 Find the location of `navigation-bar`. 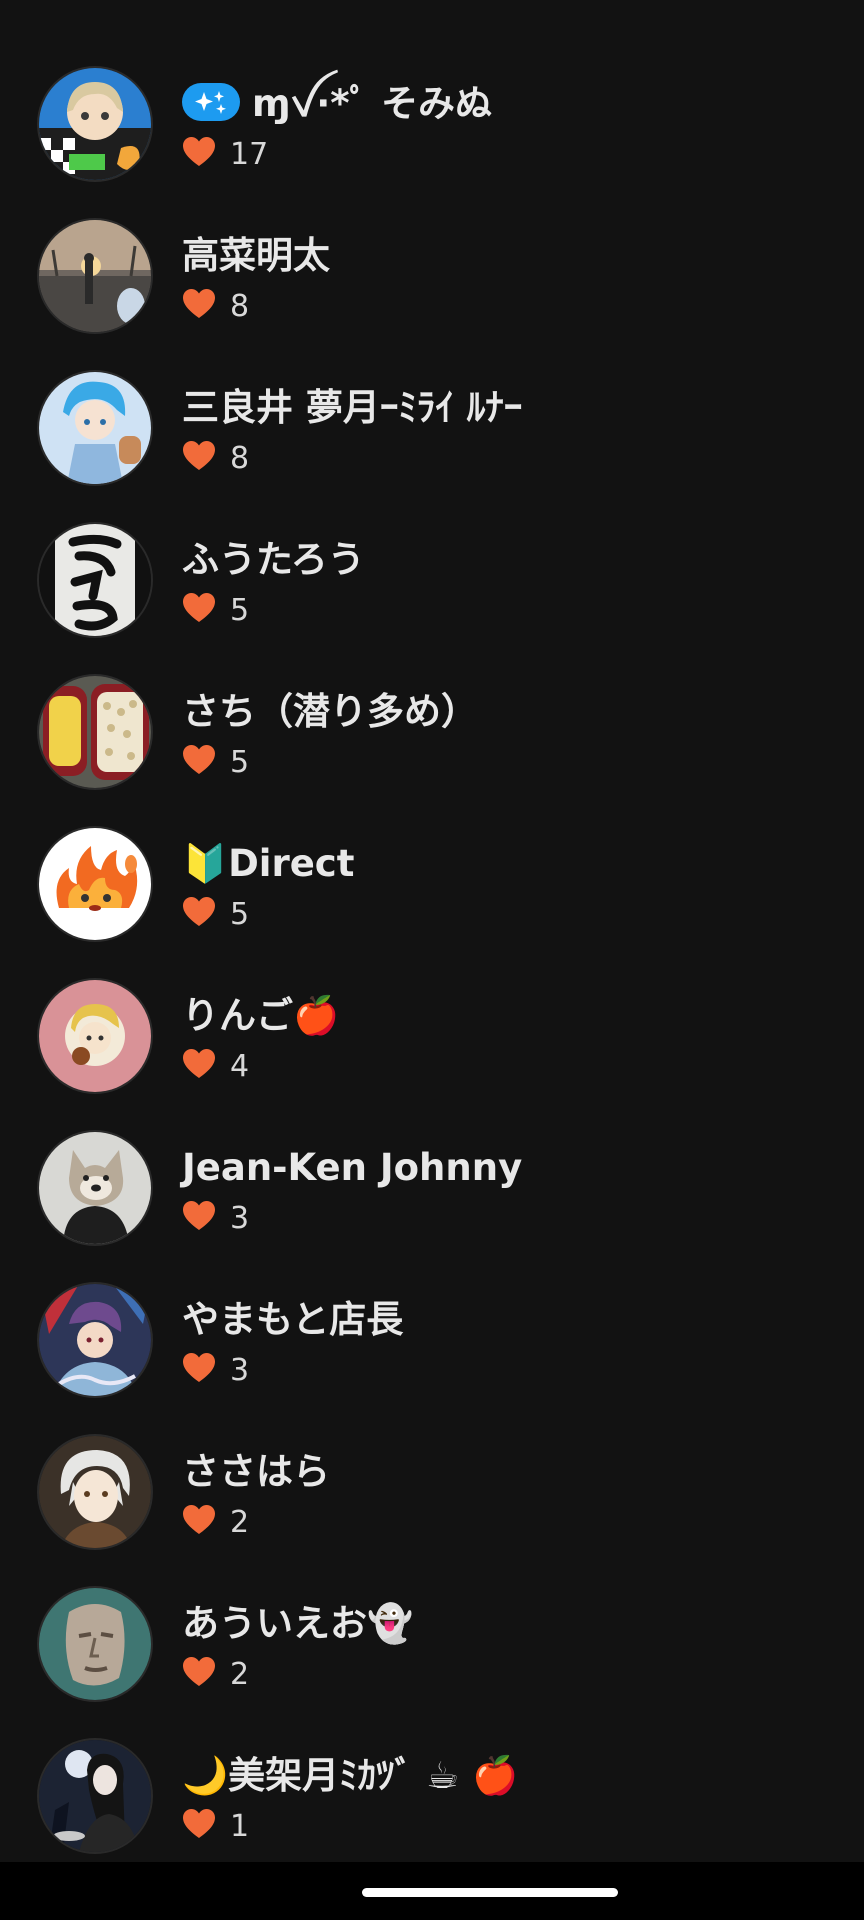

navigation-bar is located at coordinates (432, 1891).